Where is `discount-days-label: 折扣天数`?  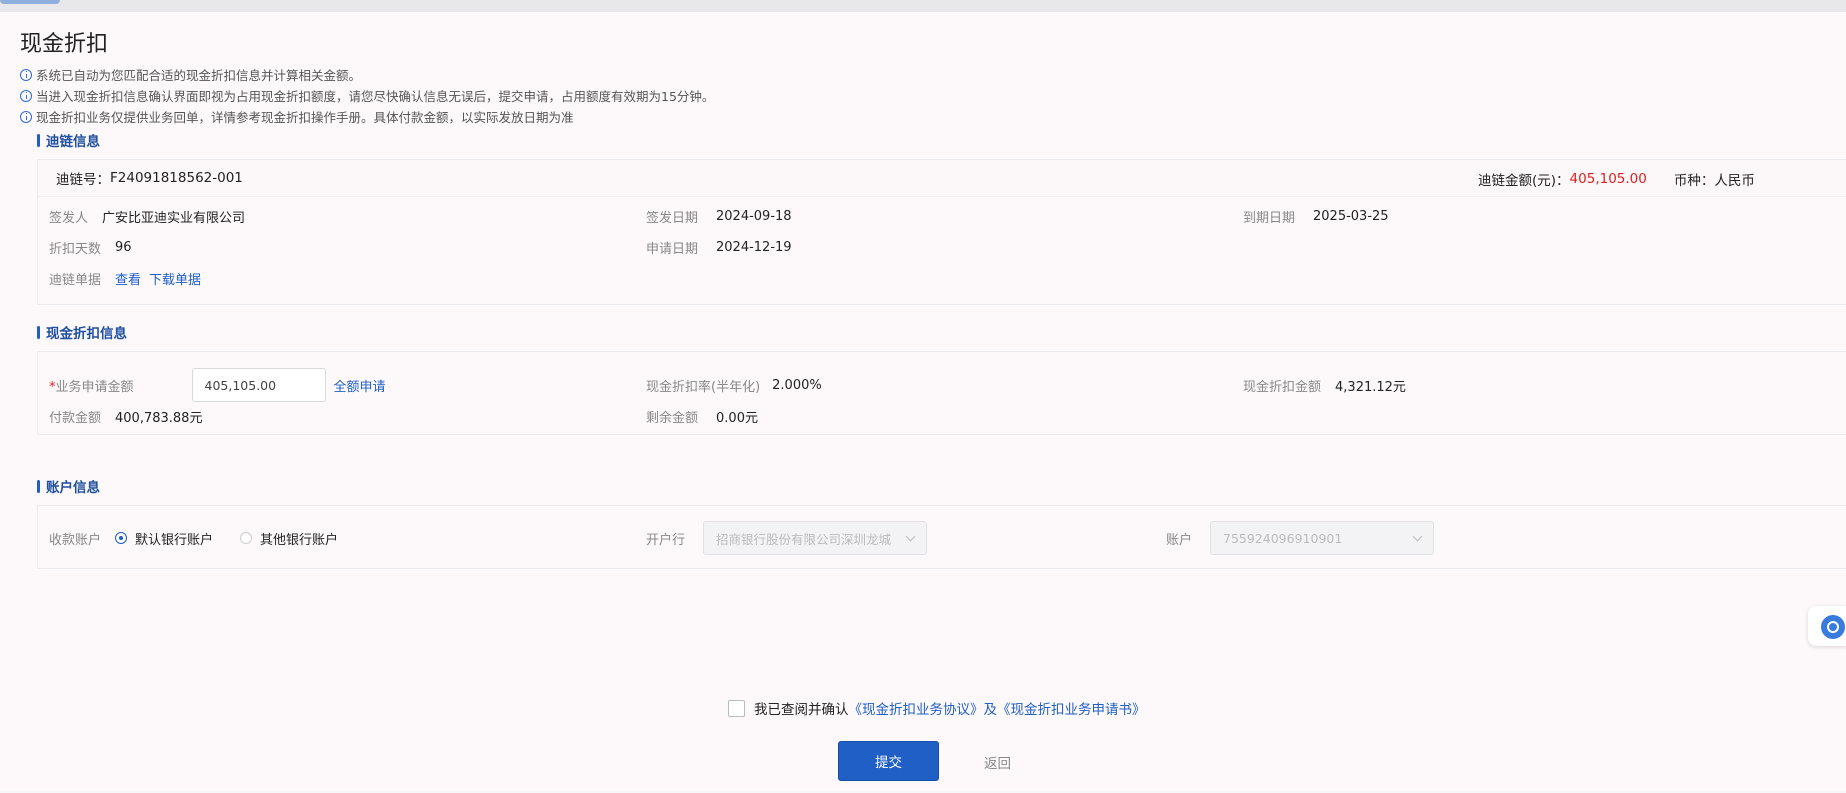 discount-days-label: 折扣天数 is located at coordinates (75, 249).